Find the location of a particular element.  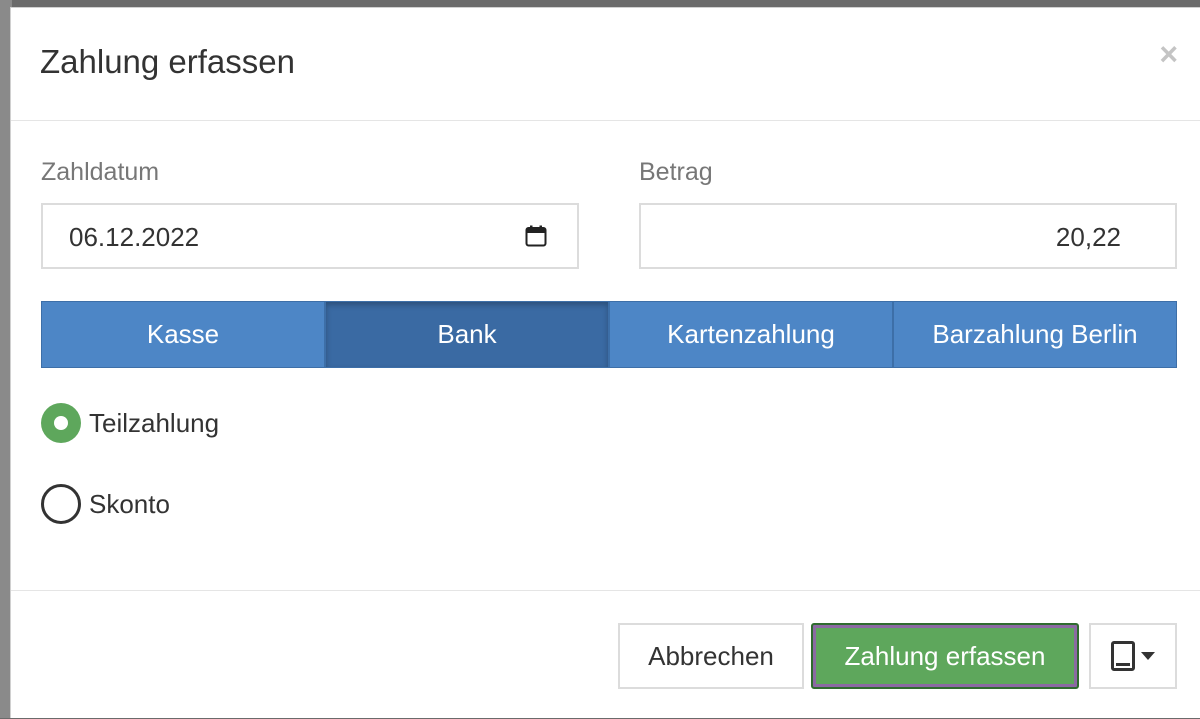

submit-payment-button: Zahlung erfassen is located at coordinates (945, 656).